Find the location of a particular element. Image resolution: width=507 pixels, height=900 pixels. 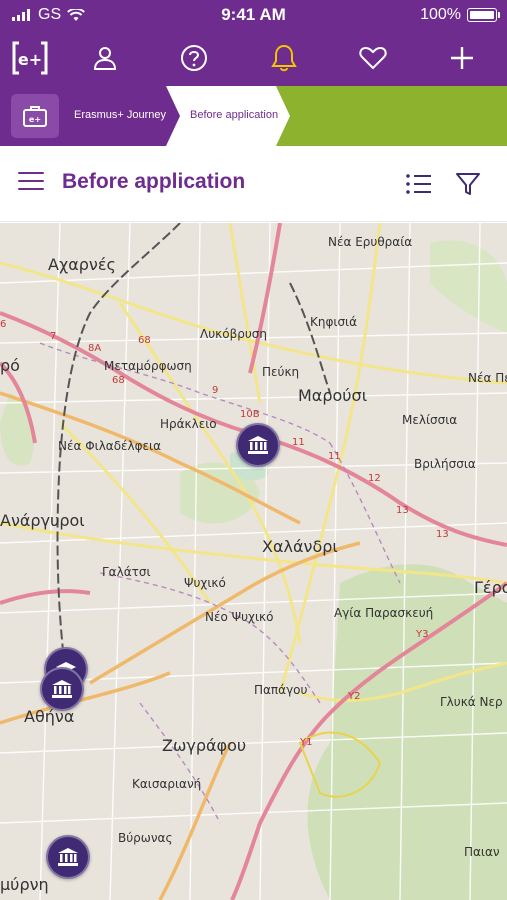

help-icon is located at coordinates (194, 58).